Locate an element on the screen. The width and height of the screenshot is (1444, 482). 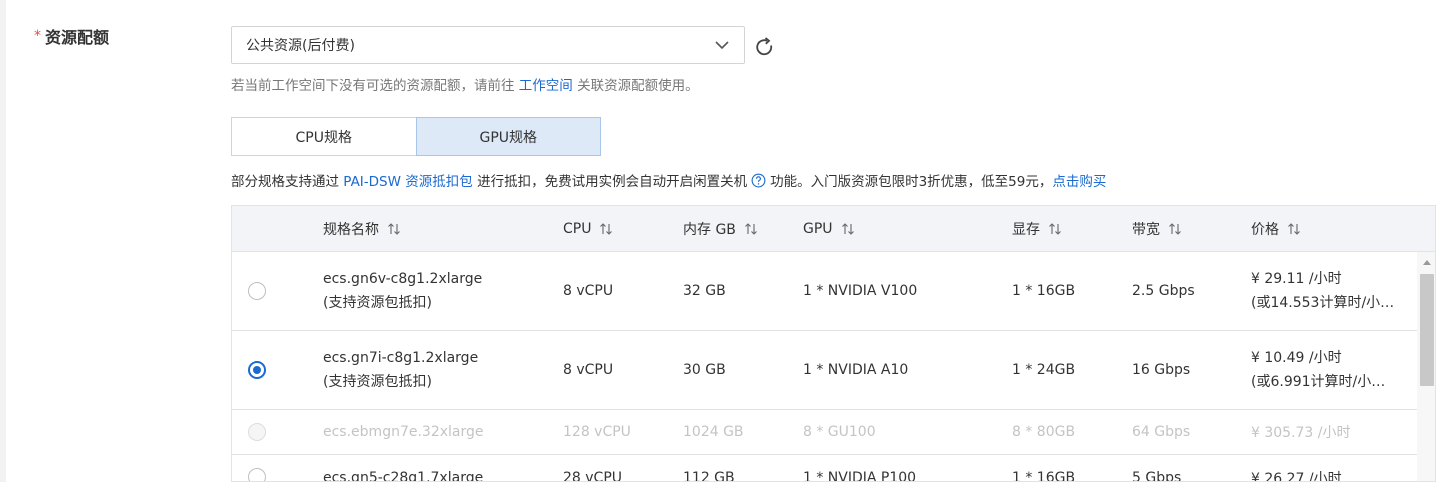
header-bandwidth: 带宽 is located at coordinates (1157, 229).